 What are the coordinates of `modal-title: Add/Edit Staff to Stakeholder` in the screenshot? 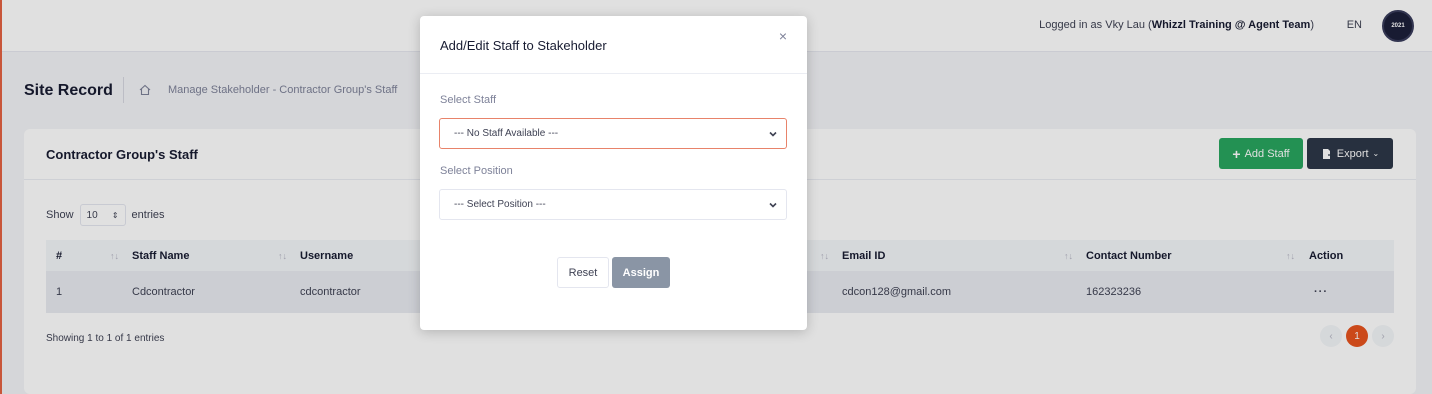 It's located at (523, 45).